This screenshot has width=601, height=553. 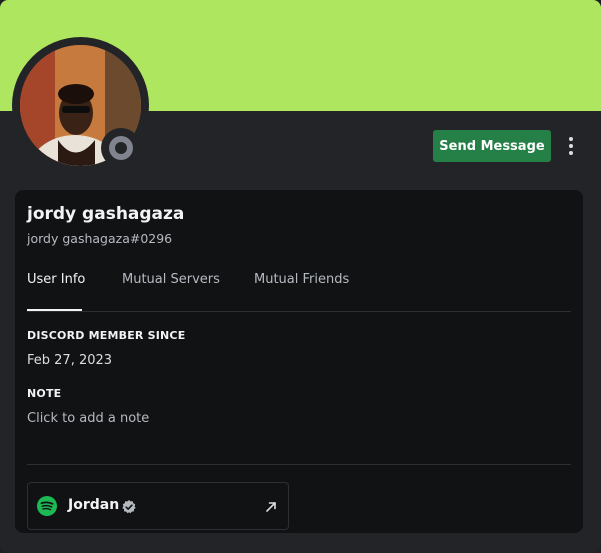 I want to click on status-indicator, so click(x=121, y=148).